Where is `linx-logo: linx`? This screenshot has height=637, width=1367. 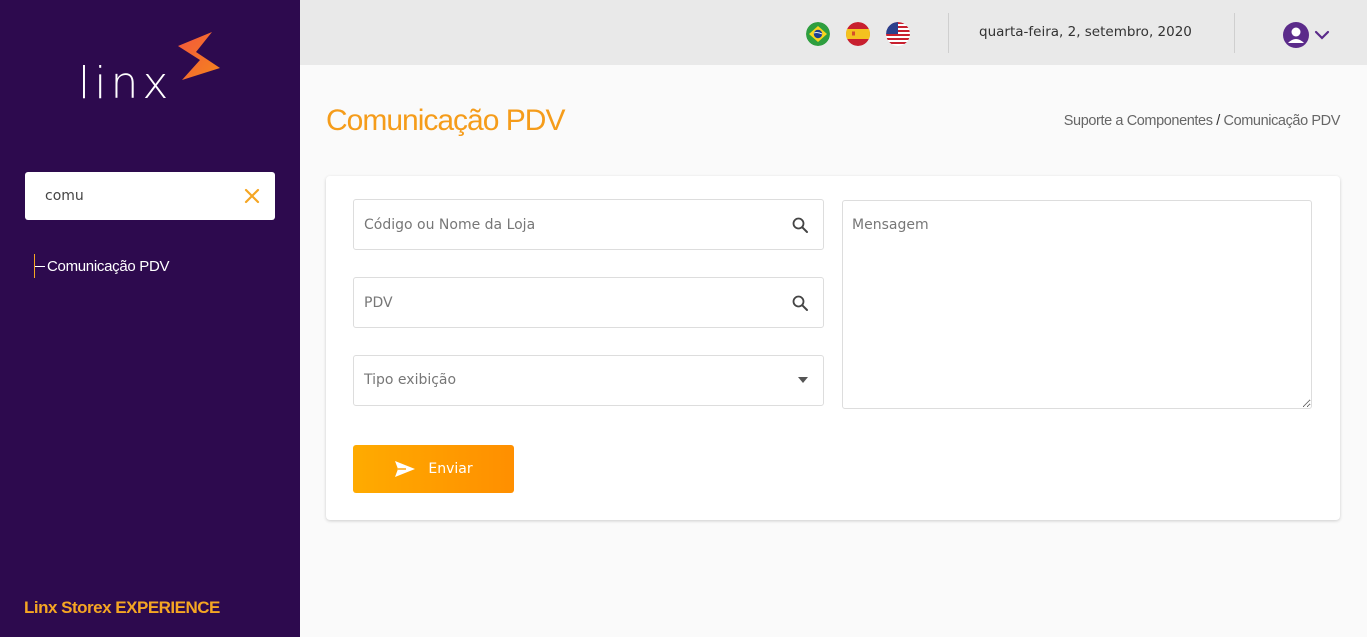
linx-logo: linx is located at coordinates (153, 75).